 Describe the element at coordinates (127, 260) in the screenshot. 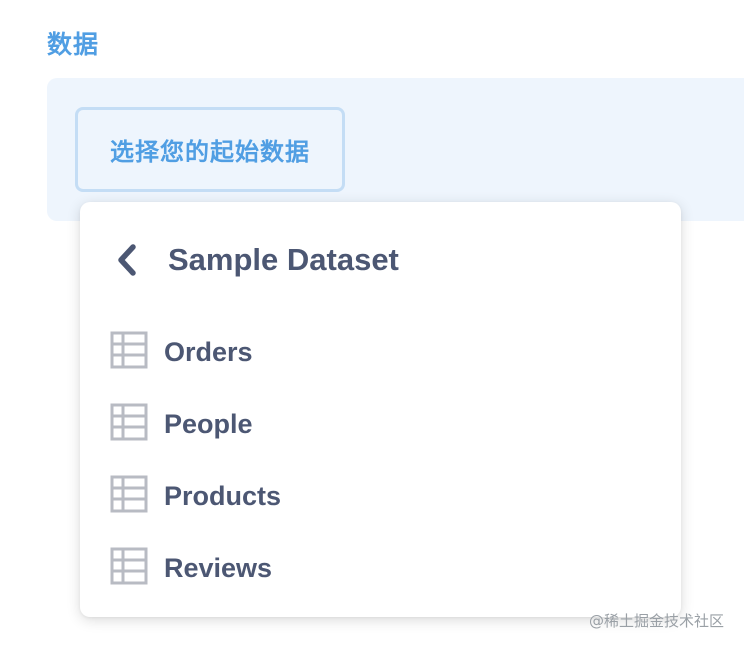

I see `chevron-left-icon` at that location.